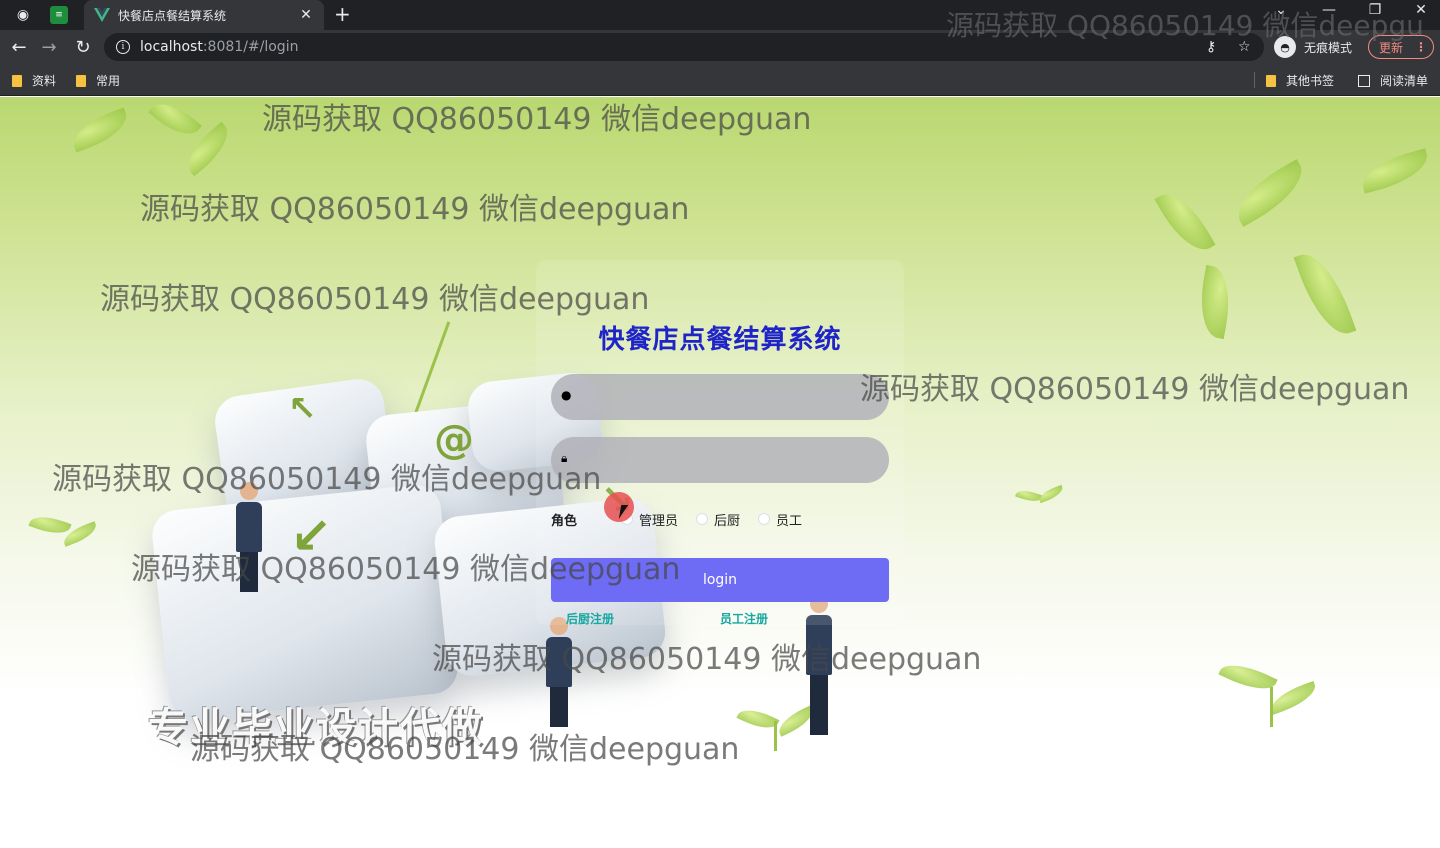 The height and width of the screenshot is (848, 1440). What do you see at coordinates (726, 460) in the screenshot?
I see `password-input` at bounding box center [726, 460].